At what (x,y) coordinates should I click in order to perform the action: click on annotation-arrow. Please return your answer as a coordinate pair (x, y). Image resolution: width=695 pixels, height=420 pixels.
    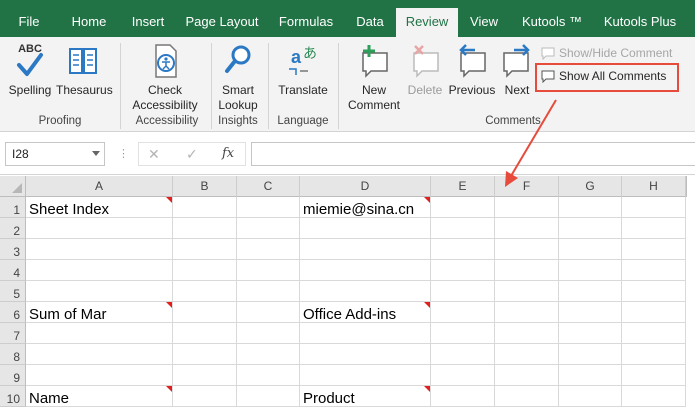
    Looking at the image, I should click on (531, 143).